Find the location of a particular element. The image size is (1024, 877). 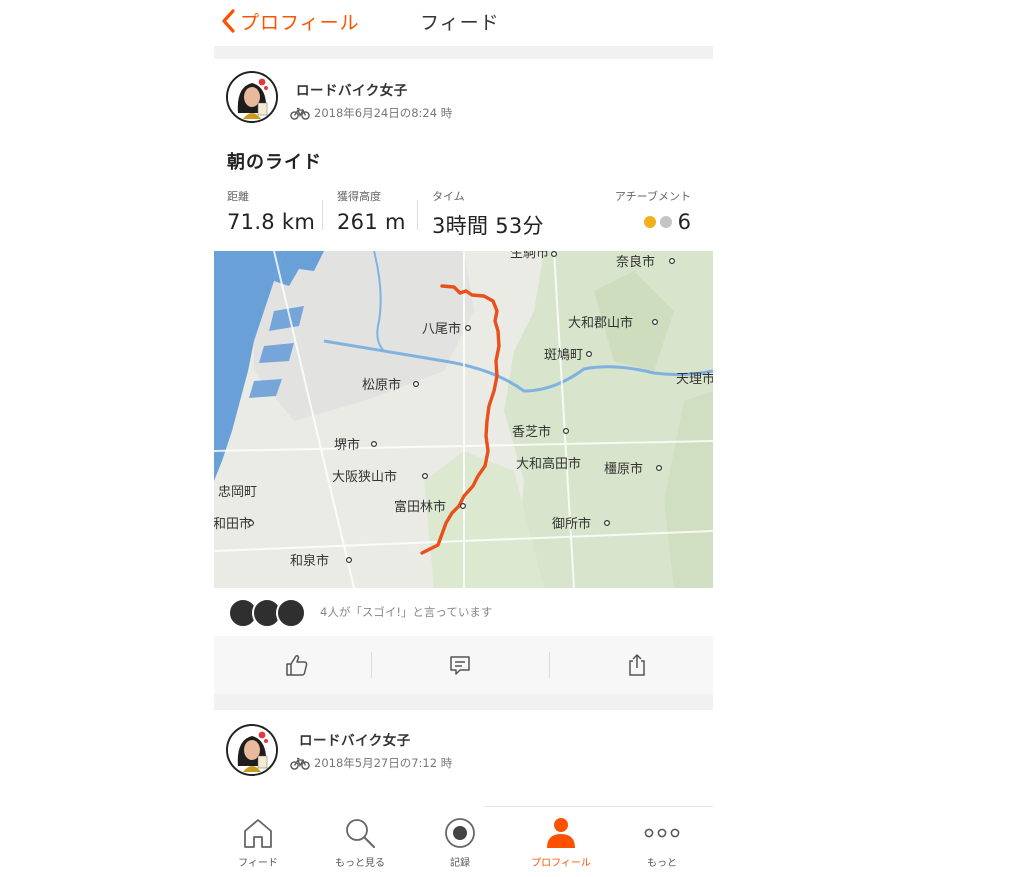

map-label: 忠岡町 is located at coordinates (237, 492).